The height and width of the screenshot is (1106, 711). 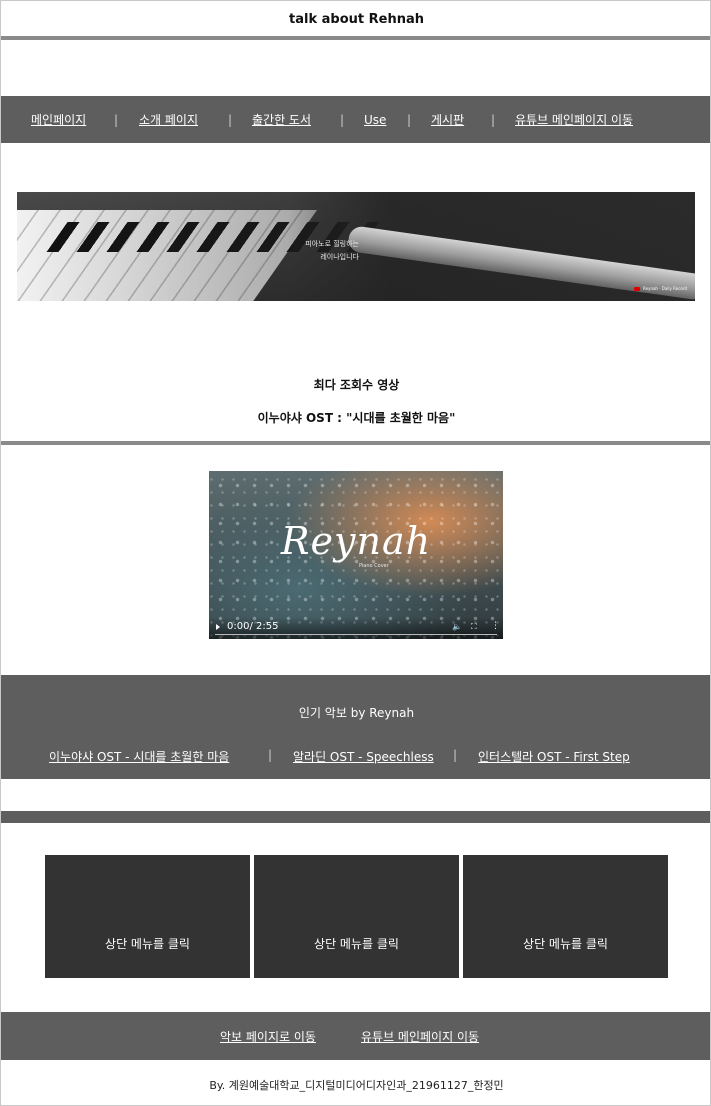 I want to click on video-controls: 0:00/ 2:55 🔈 ⛶ ⋮, so click(x=356, y=628).